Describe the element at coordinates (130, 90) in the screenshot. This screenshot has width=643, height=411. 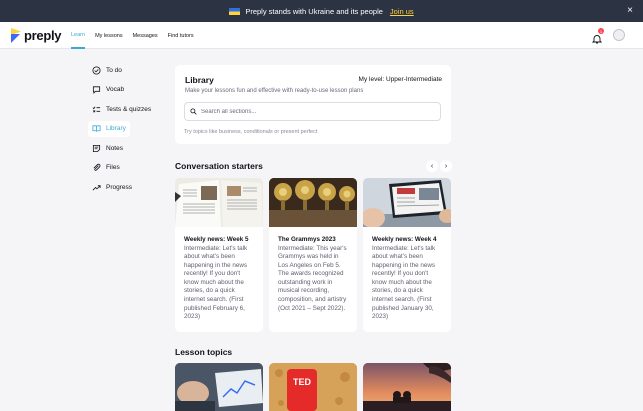
I see `sidebar-item-vocab: Vocab` at that location.